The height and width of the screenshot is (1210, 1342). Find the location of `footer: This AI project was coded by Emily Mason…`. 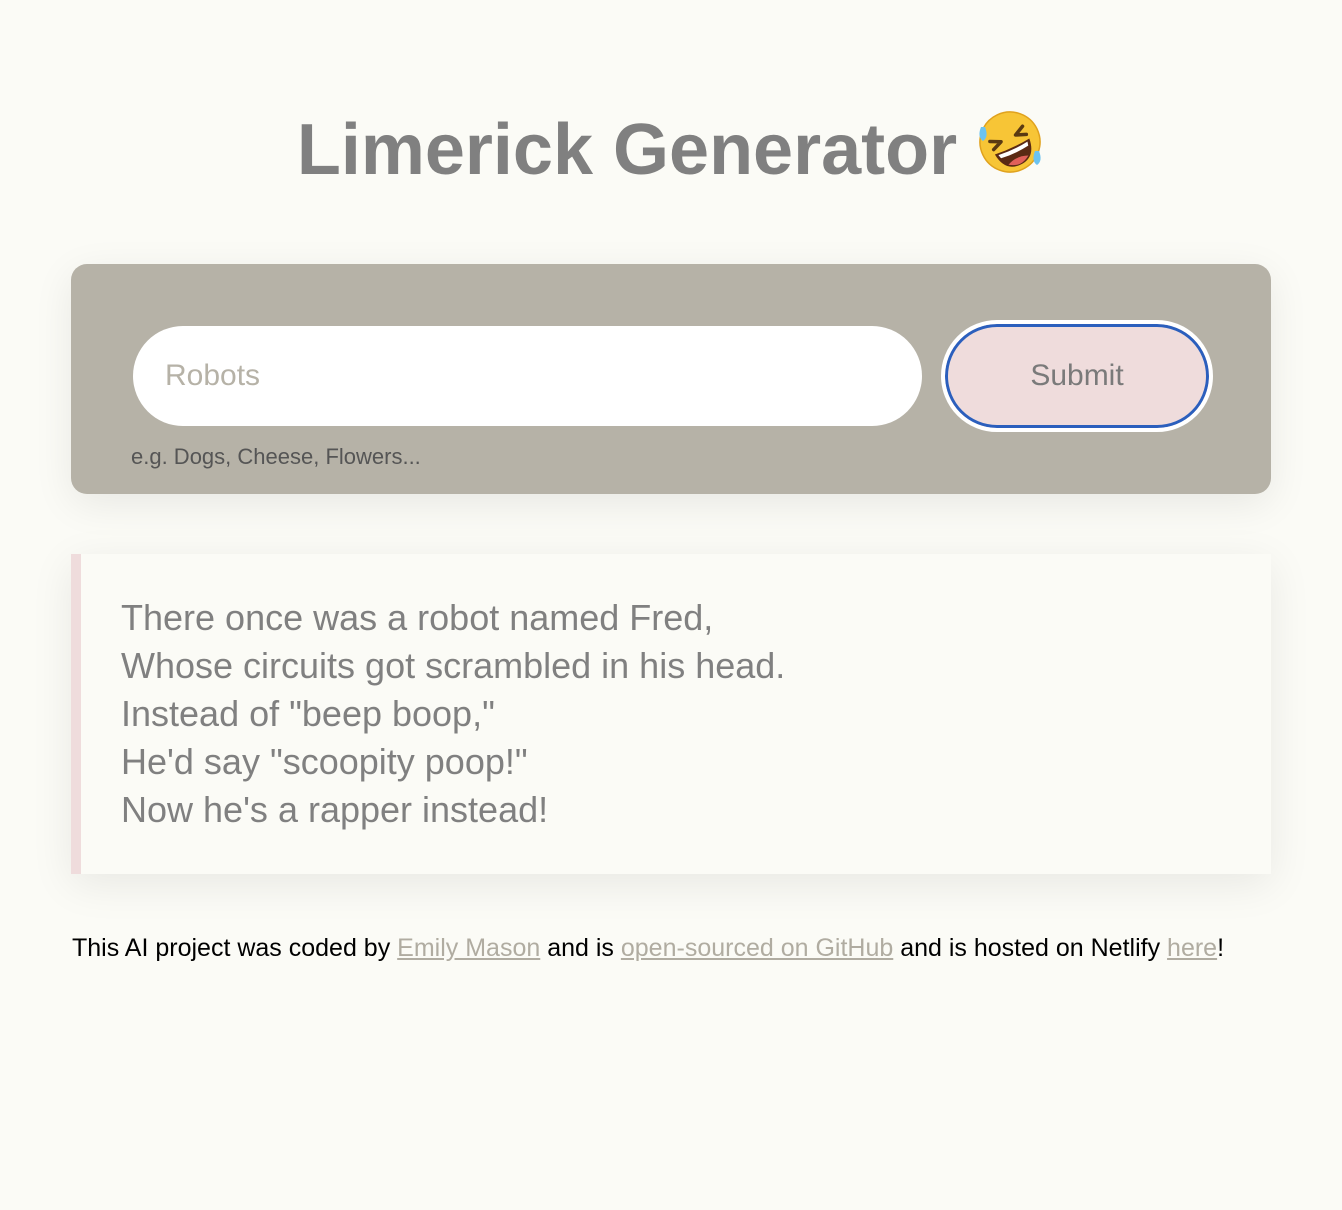

footer: This AI project was coded by Emily Mason… is located at coordinates (671, 948).